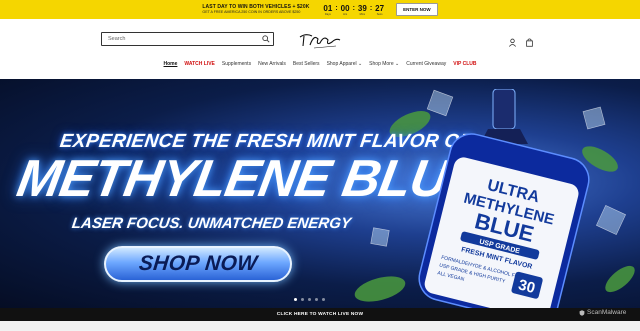  Describe the element at coordinates (306, 64) in the screenshot. I see `nav-best-sellers: Best Sellers` at that location.